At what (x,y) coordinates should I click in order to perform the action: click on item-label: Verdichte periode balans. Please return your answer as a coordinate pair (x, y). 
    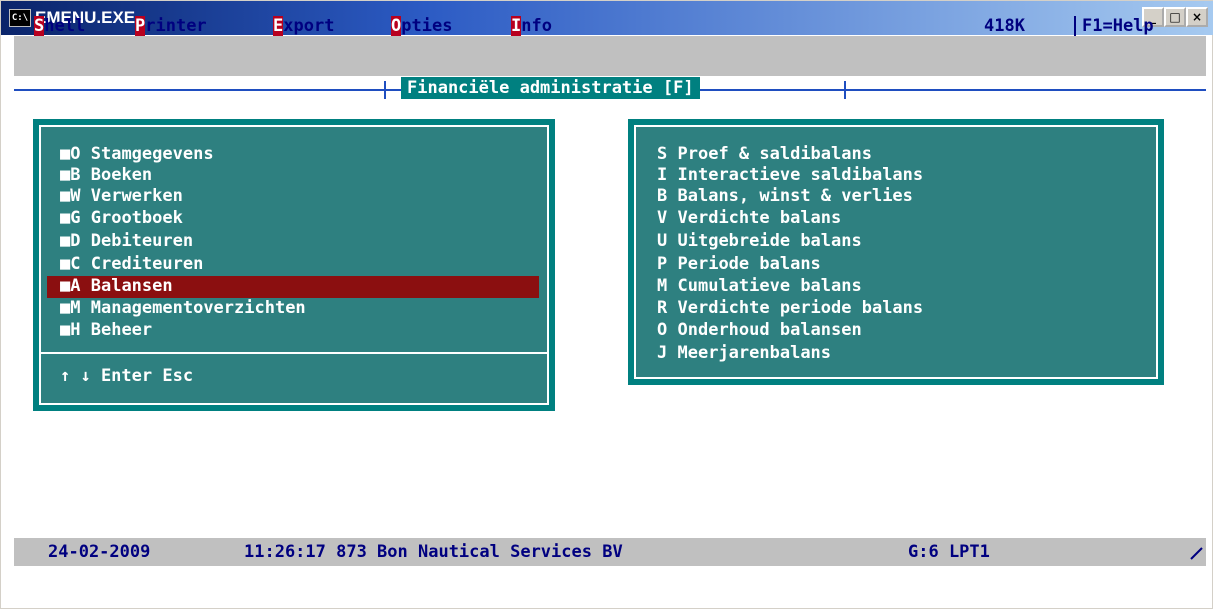
    Looking at the image, I should click on (800, 308).